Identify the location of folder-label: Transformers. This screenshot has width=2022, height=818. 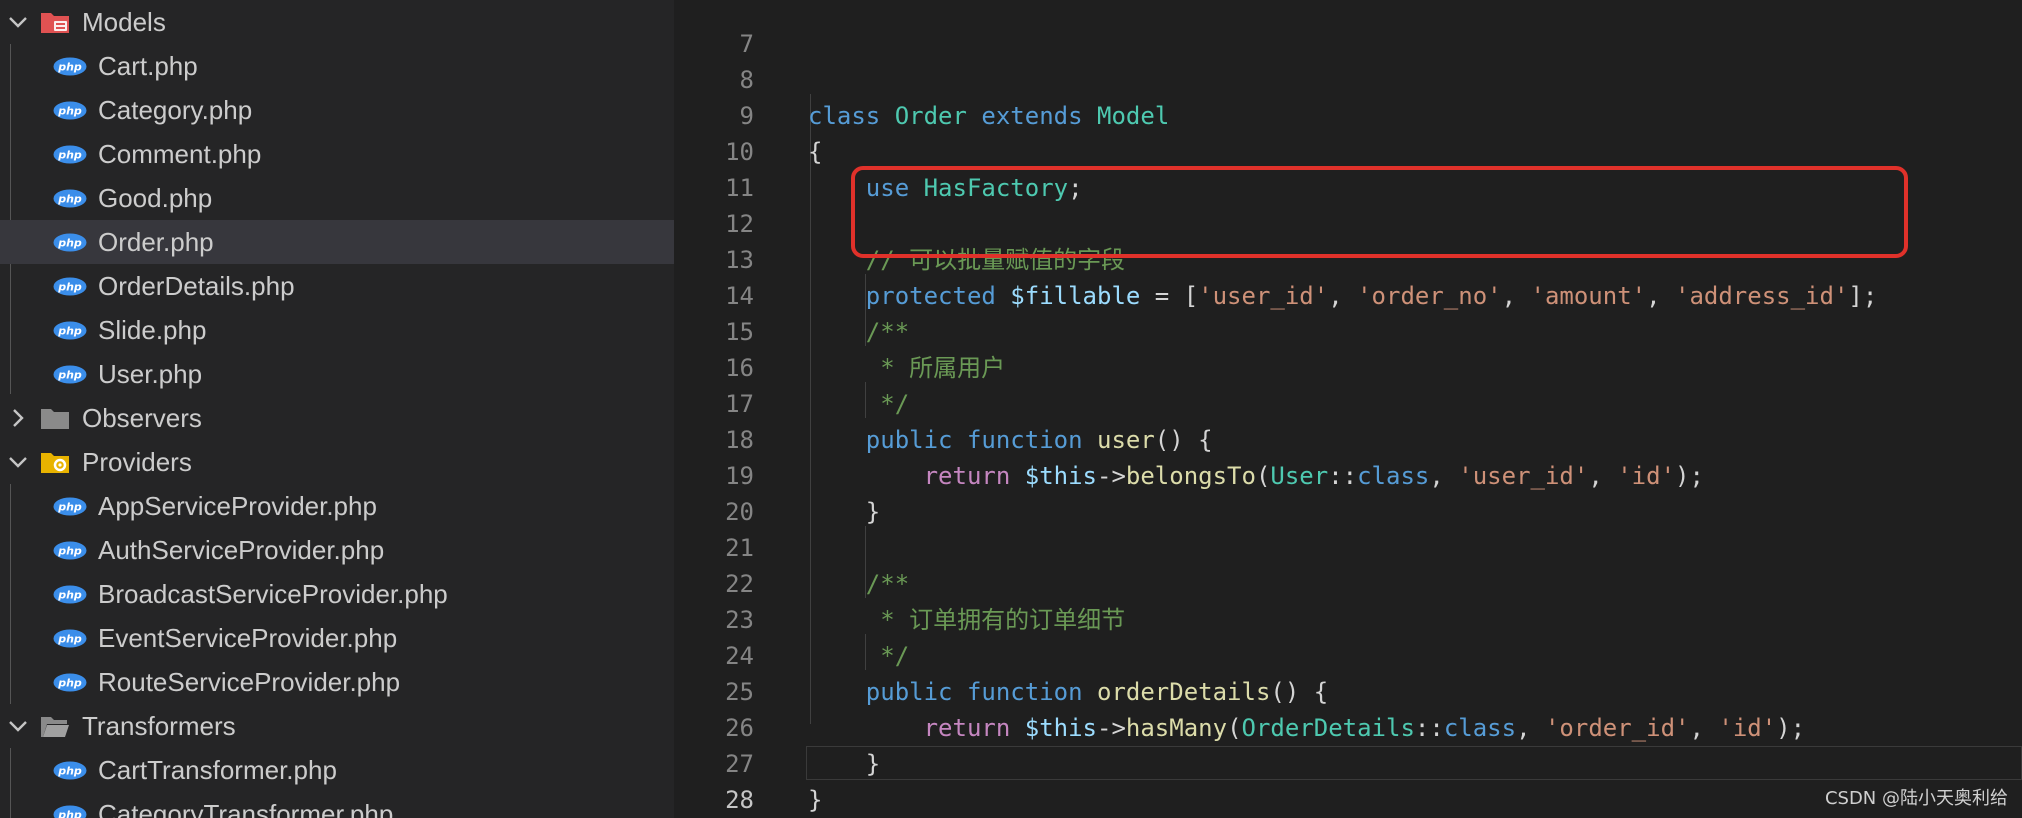
(159, 726).